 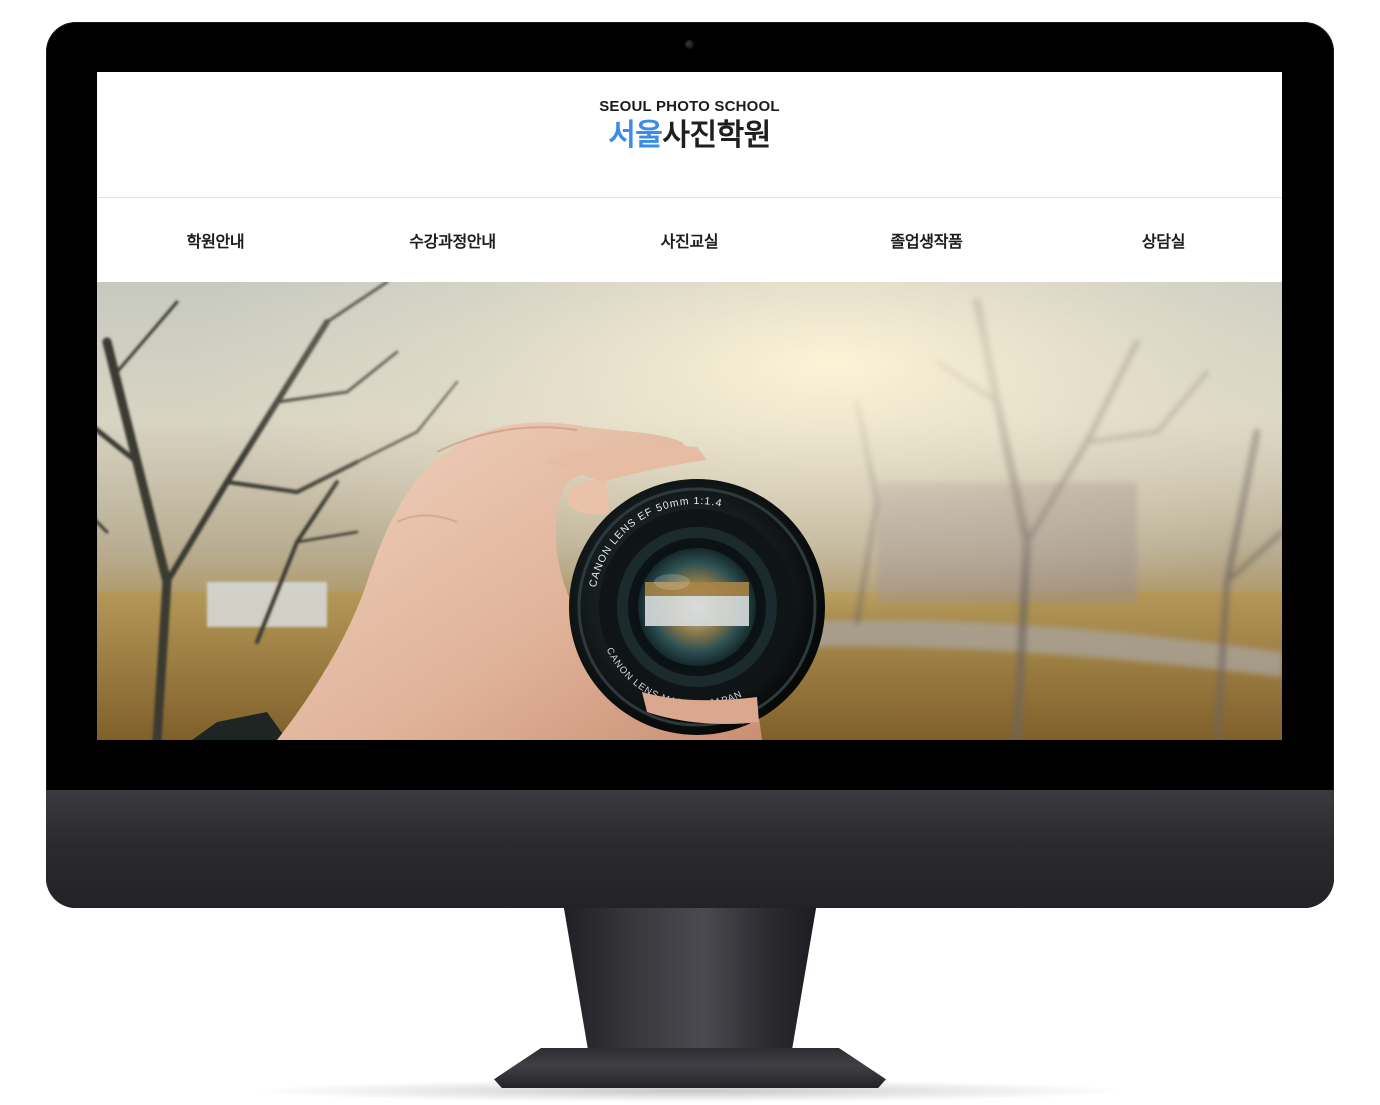 I want to click on site-header: SEOUL PHOTO SCHOOL 서울사진학원, so click(x=689, y=135).